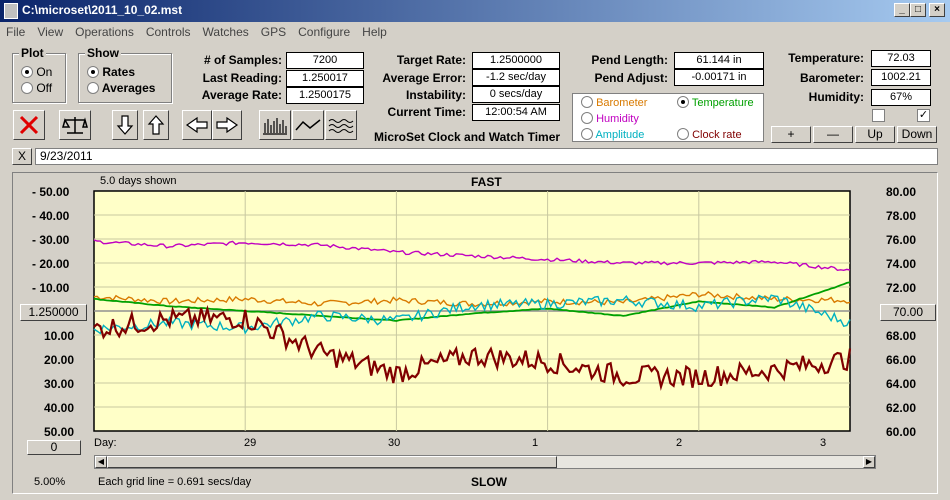 The width and height of the screenshot is (950, 500). I want to click on left-tick-label: - 10.00, so click(51, 288).